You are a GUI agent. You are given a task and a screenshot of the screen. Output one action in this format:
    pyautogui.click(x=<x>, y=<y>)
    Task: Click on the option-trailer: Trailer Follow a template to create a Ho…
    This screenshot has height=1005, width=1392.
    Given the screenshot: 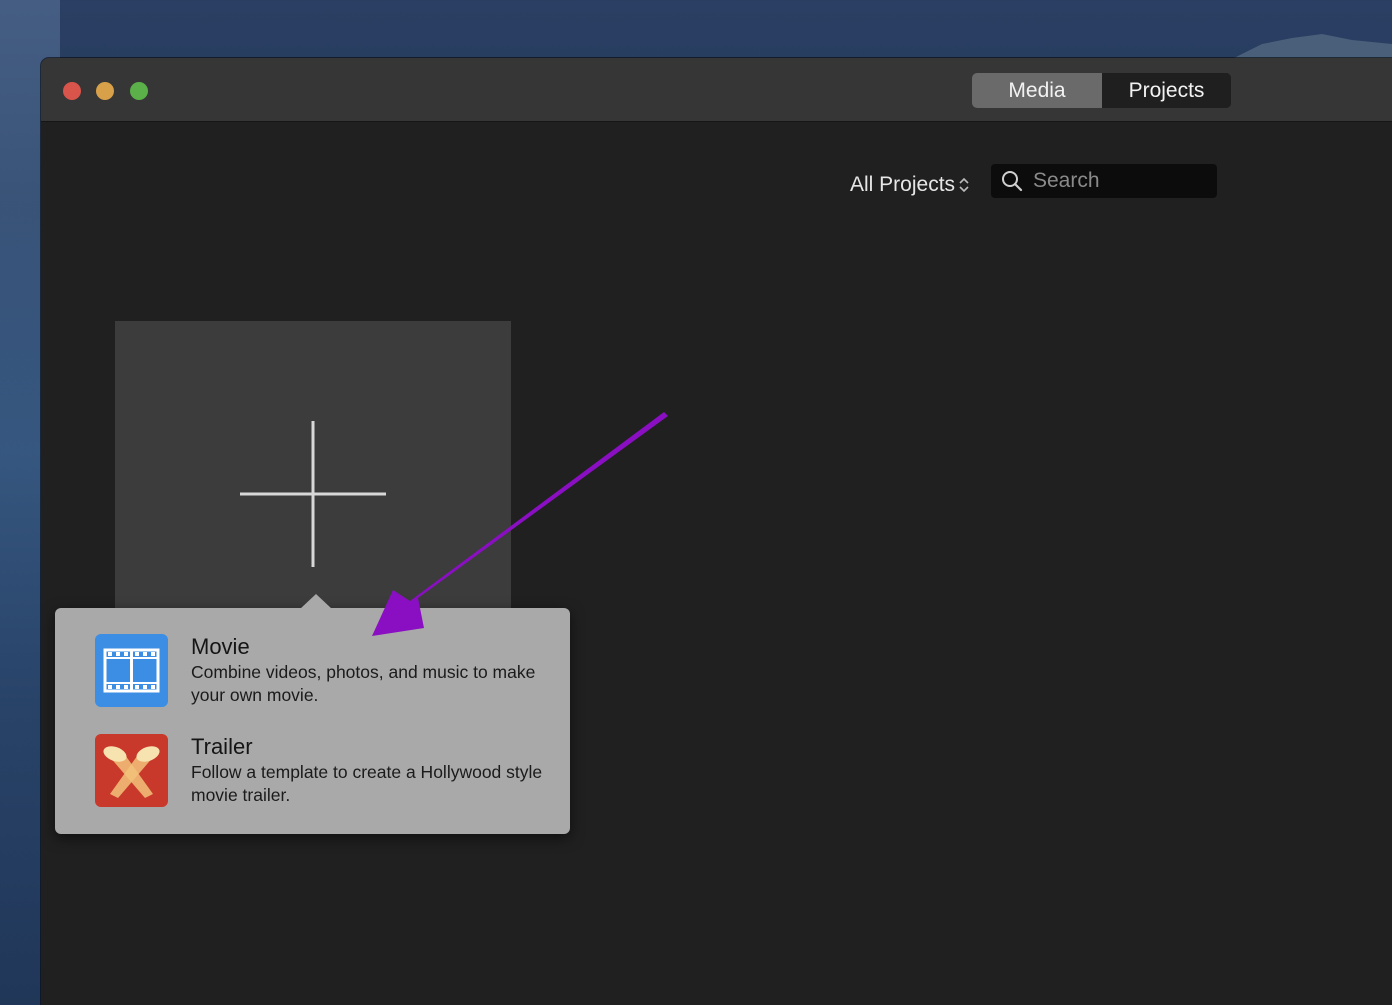 What is the action you would take?
    pyautogui.click(x=325, y=771)
    